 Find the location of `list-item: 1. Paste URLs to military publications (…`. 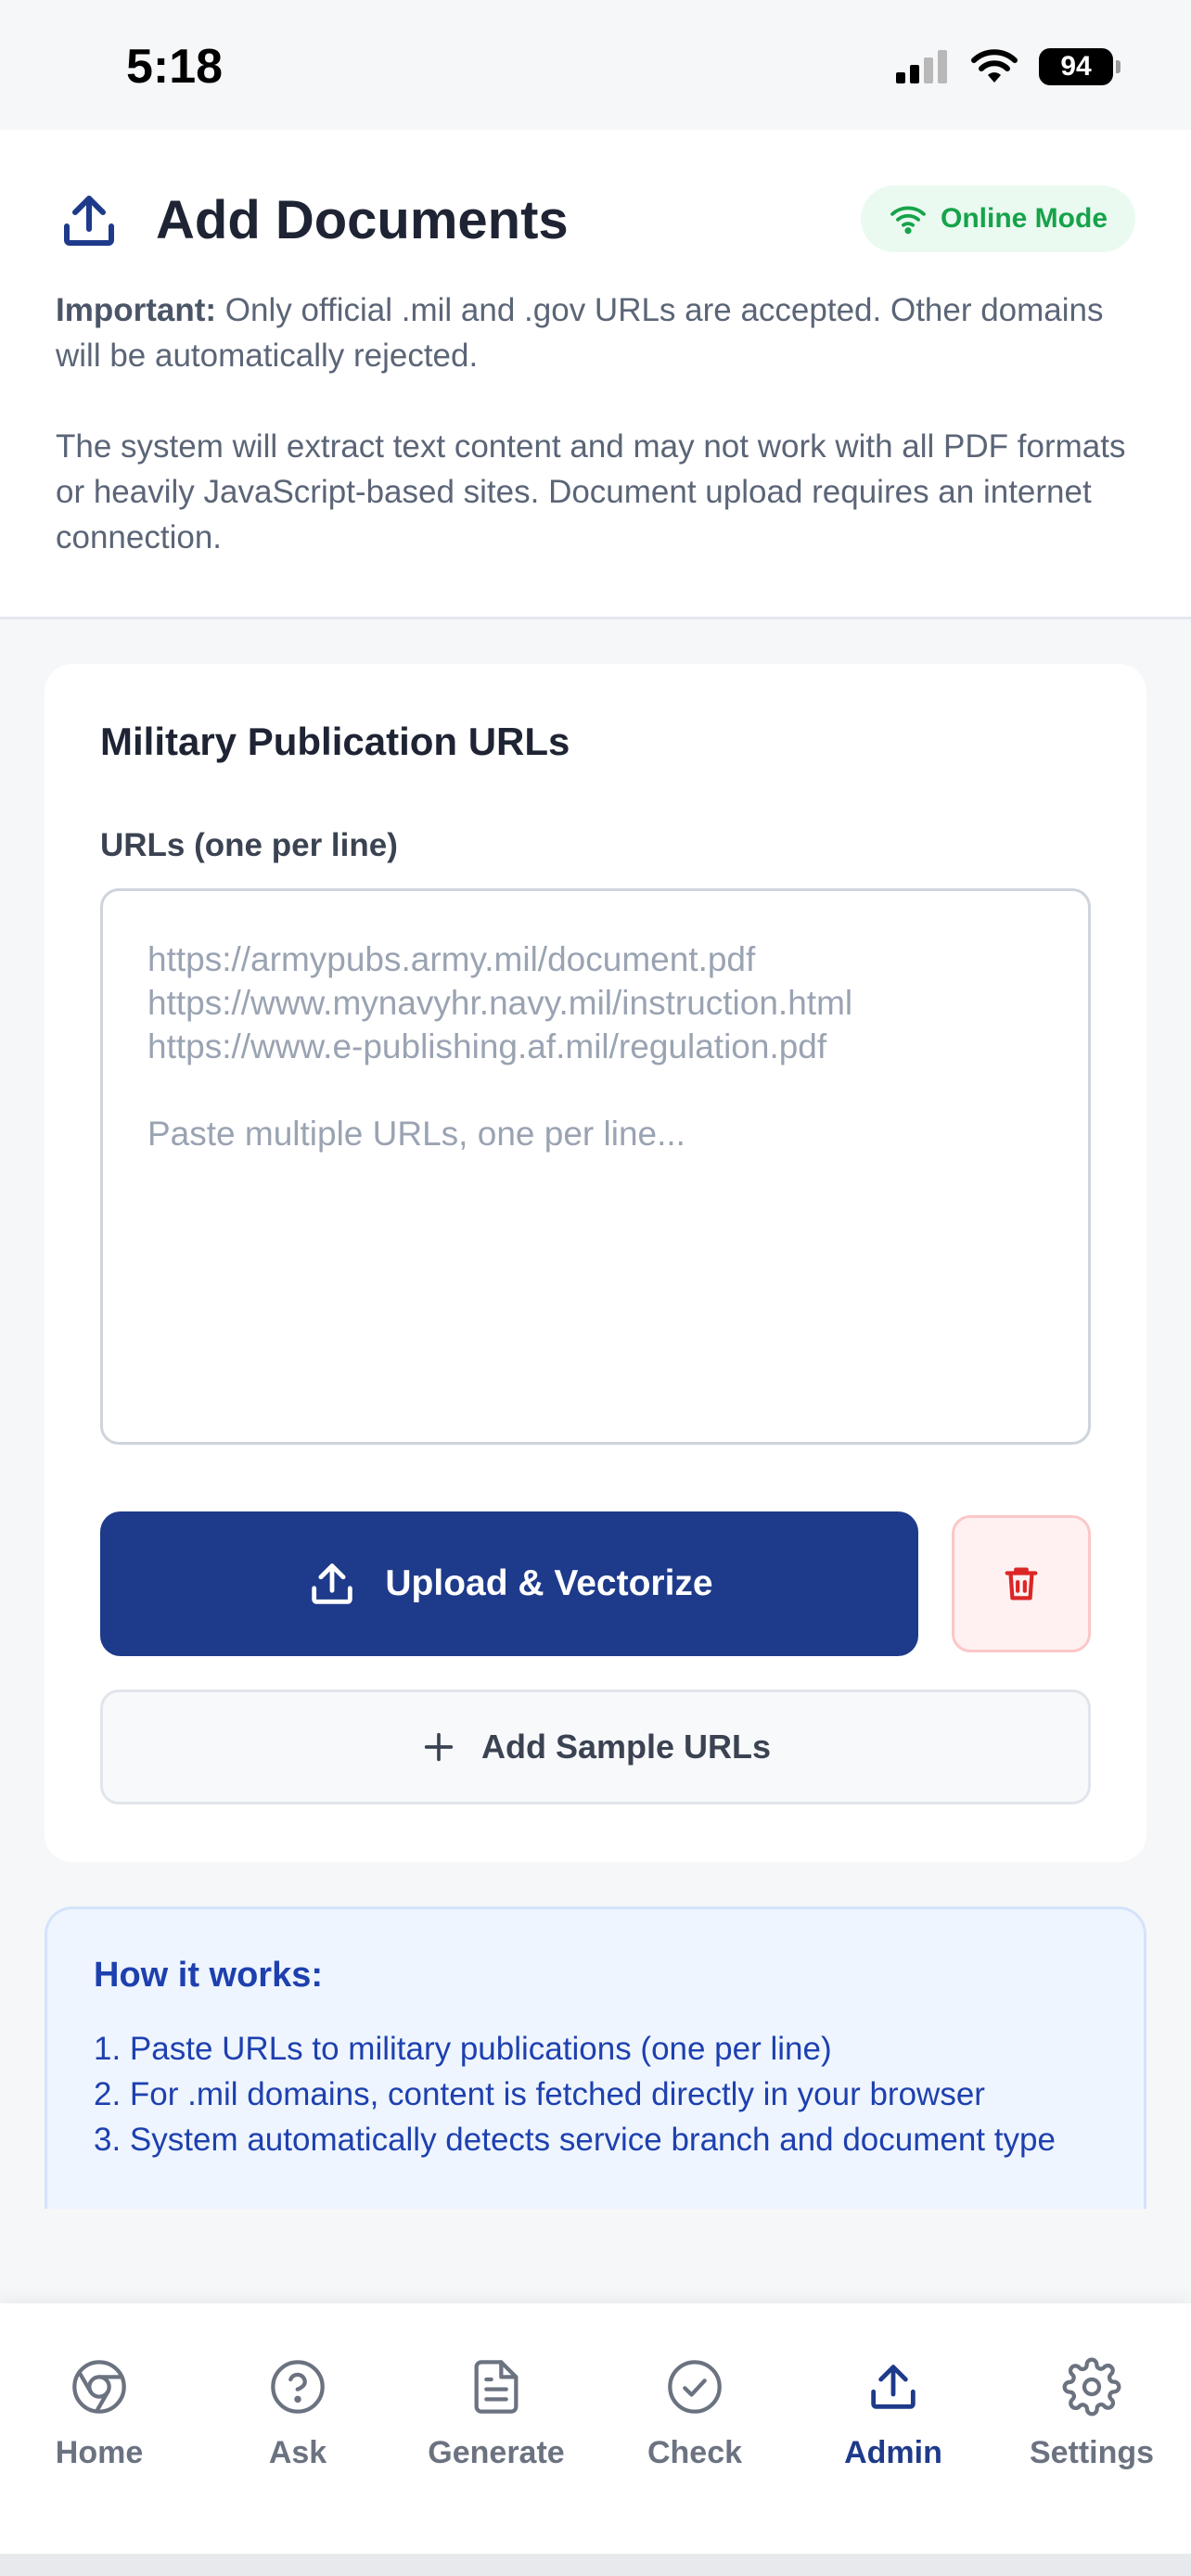

list-item: 1. Paste URLs to military publications (… is located at coordinates (463, 2049).